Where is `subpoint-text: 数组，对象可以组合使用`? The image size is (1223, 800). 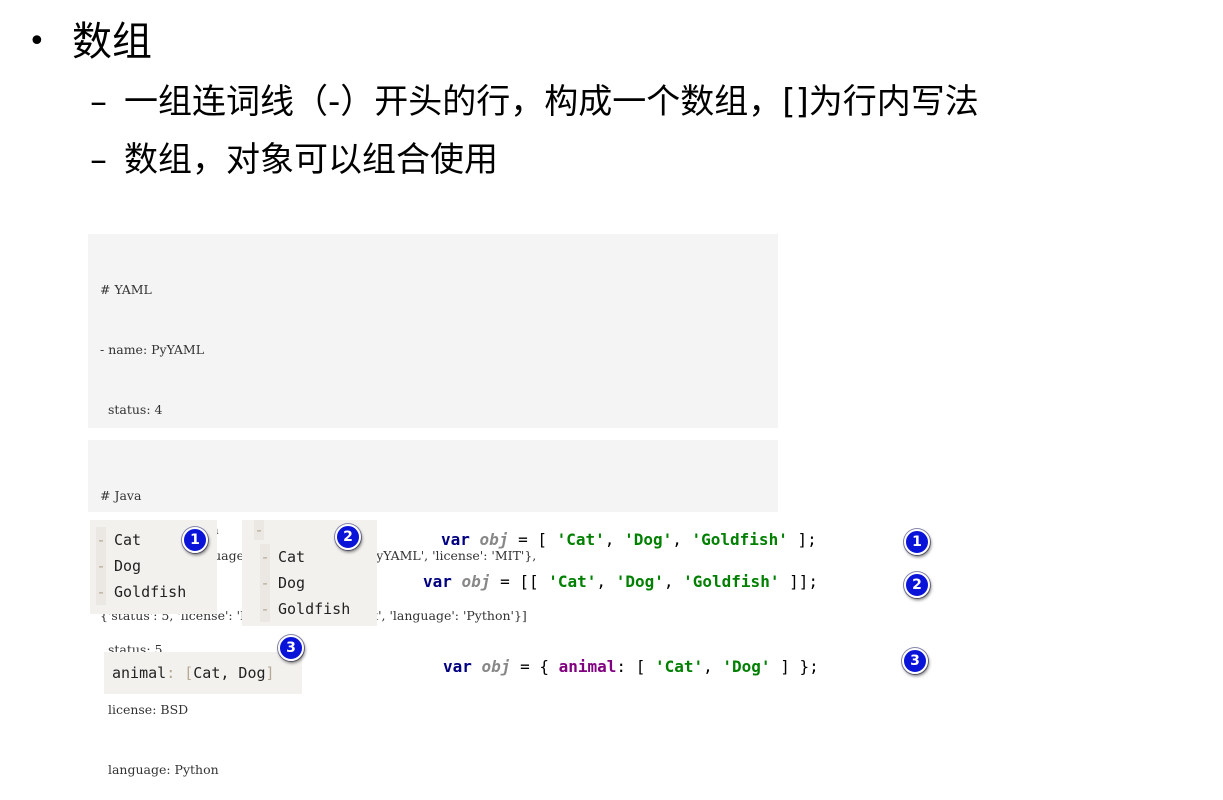 subpoint-text: 数组，对象可以组合使用 is located at coordinates (311, 160).